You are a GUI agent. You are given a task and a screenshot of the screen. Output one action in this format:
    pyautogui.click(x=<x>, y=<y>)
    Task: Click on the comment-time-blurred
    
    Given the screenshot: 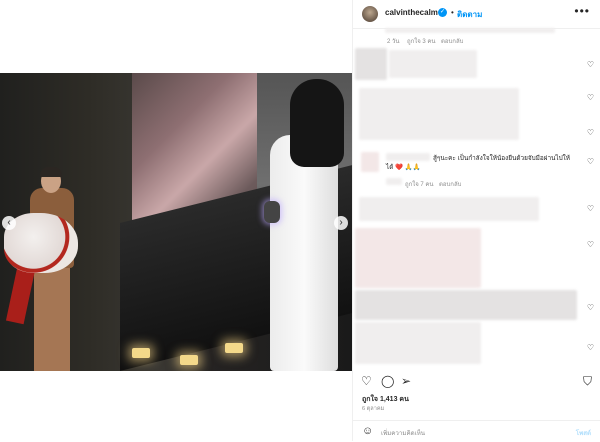 What is the action you would take?
    pyautogui.click(x=394, y=181)
    